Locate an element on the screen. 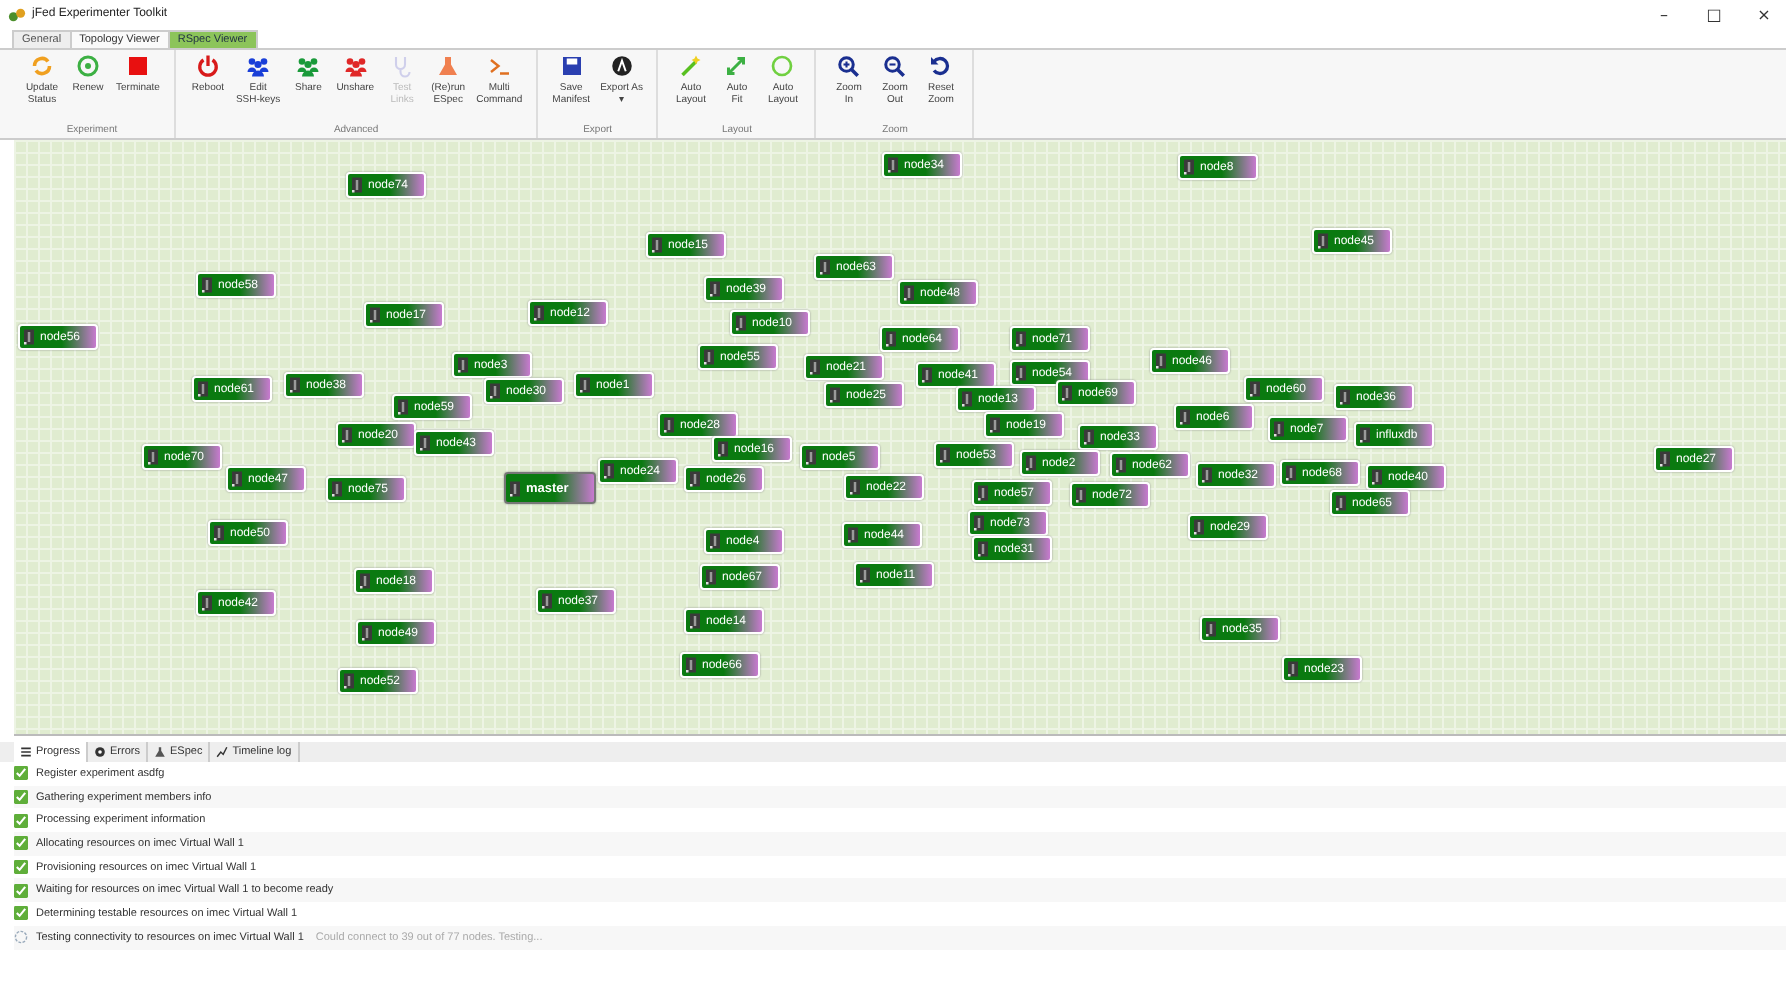  update-icon is located at coordinates (42, 66).